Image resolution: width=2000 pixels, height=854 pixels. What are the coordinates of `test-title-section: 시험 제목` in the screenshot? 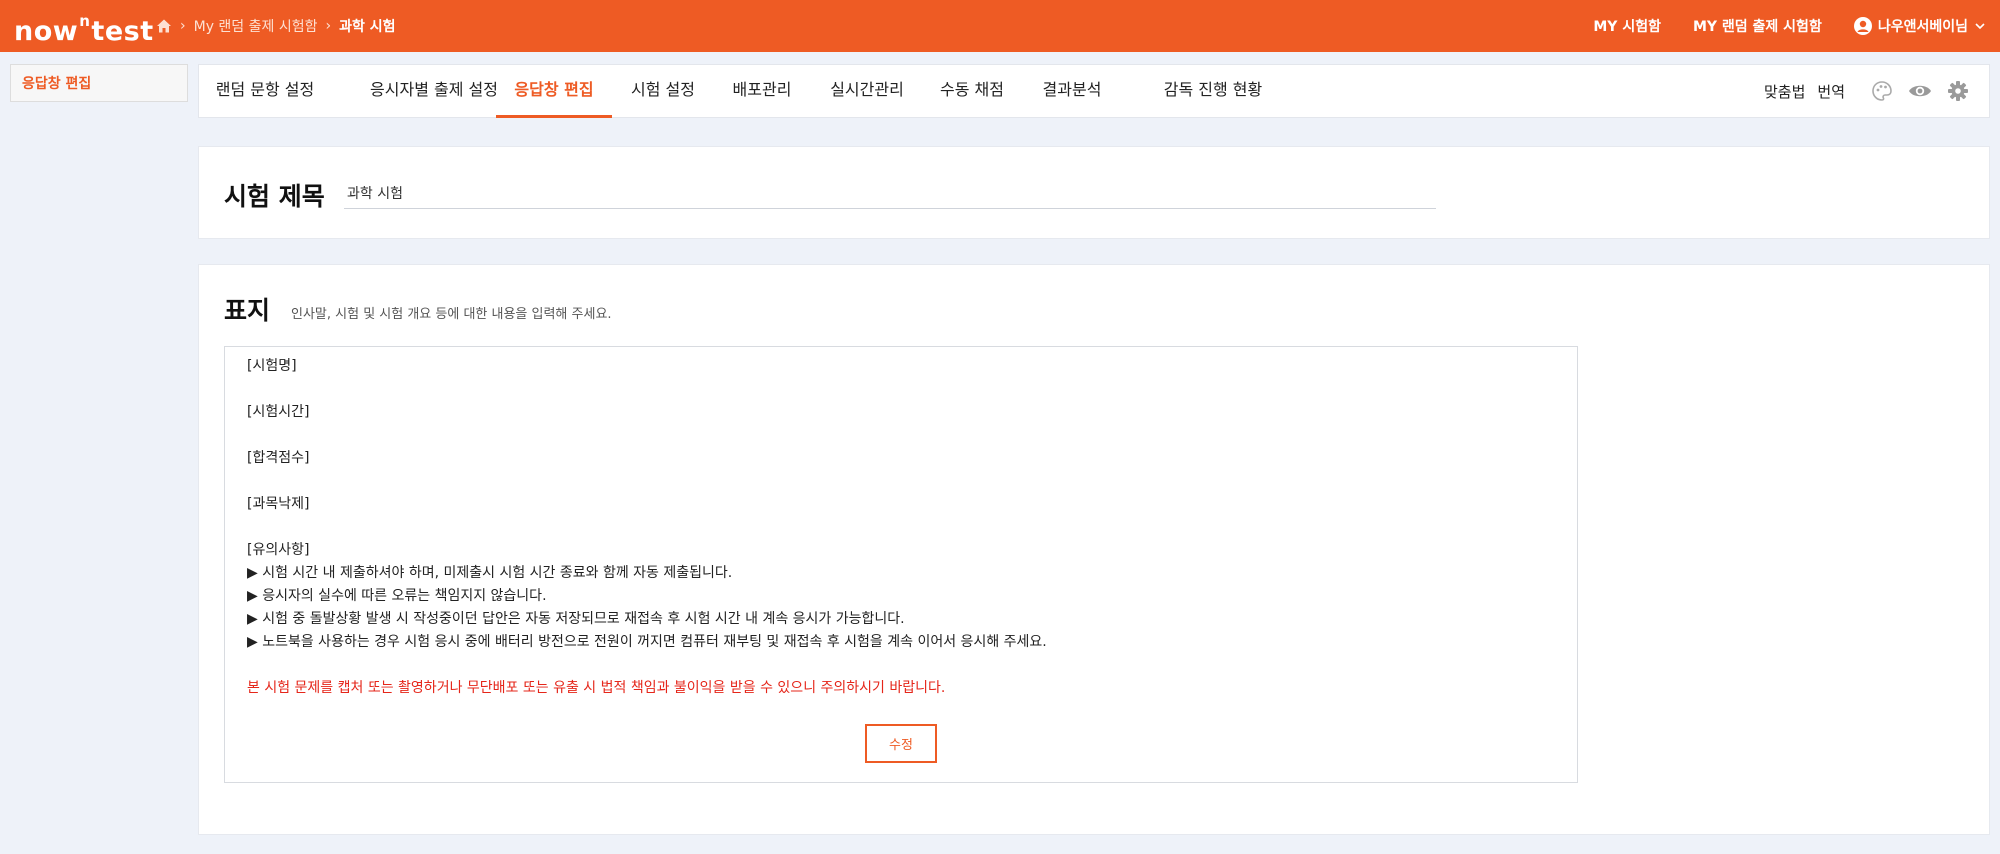 It's located at (1094, 192).